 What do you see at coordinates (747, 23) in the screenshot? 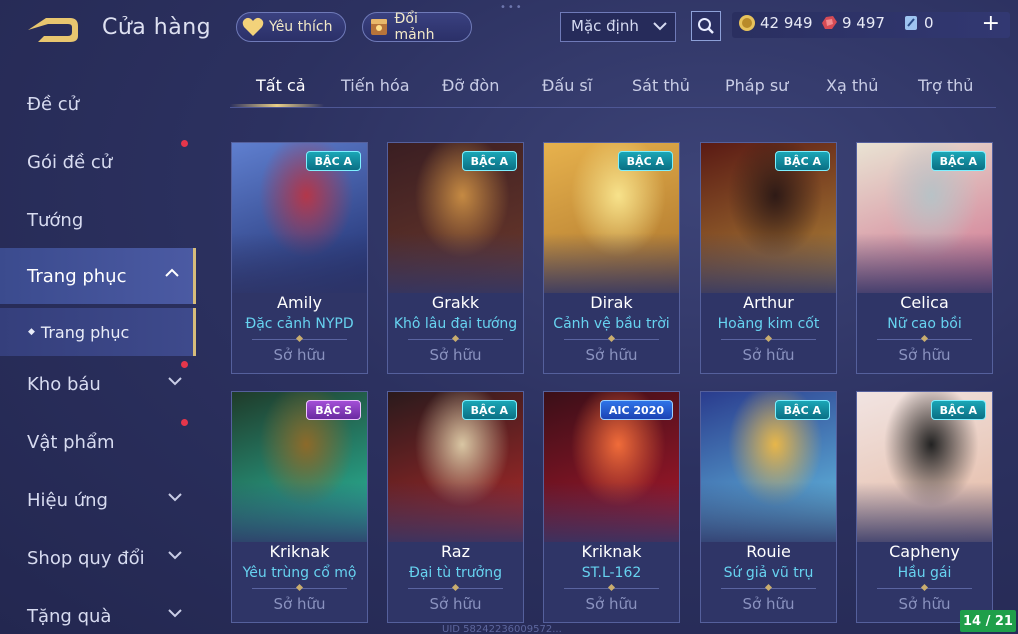
I see `gold-coin-icon` at bounding box center [747, 23].